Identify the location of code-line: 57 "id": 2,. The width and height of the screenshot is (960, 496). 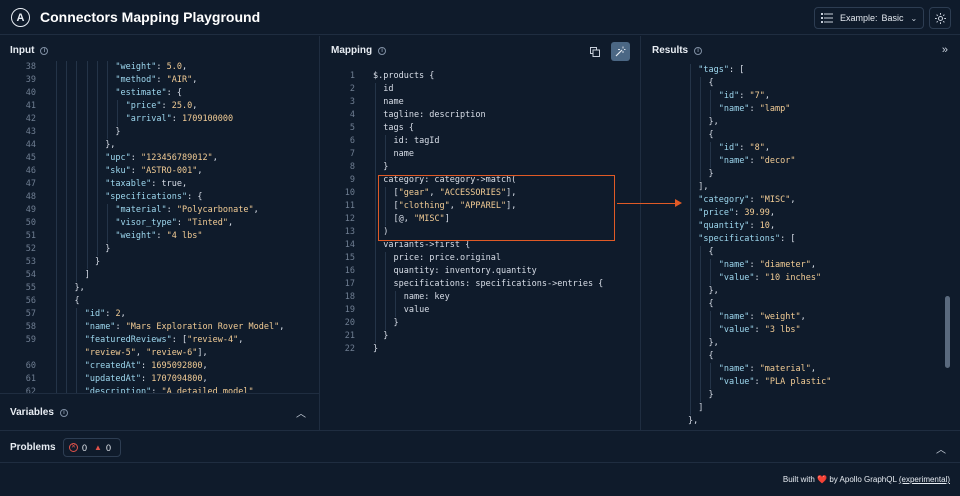
(160, 314).